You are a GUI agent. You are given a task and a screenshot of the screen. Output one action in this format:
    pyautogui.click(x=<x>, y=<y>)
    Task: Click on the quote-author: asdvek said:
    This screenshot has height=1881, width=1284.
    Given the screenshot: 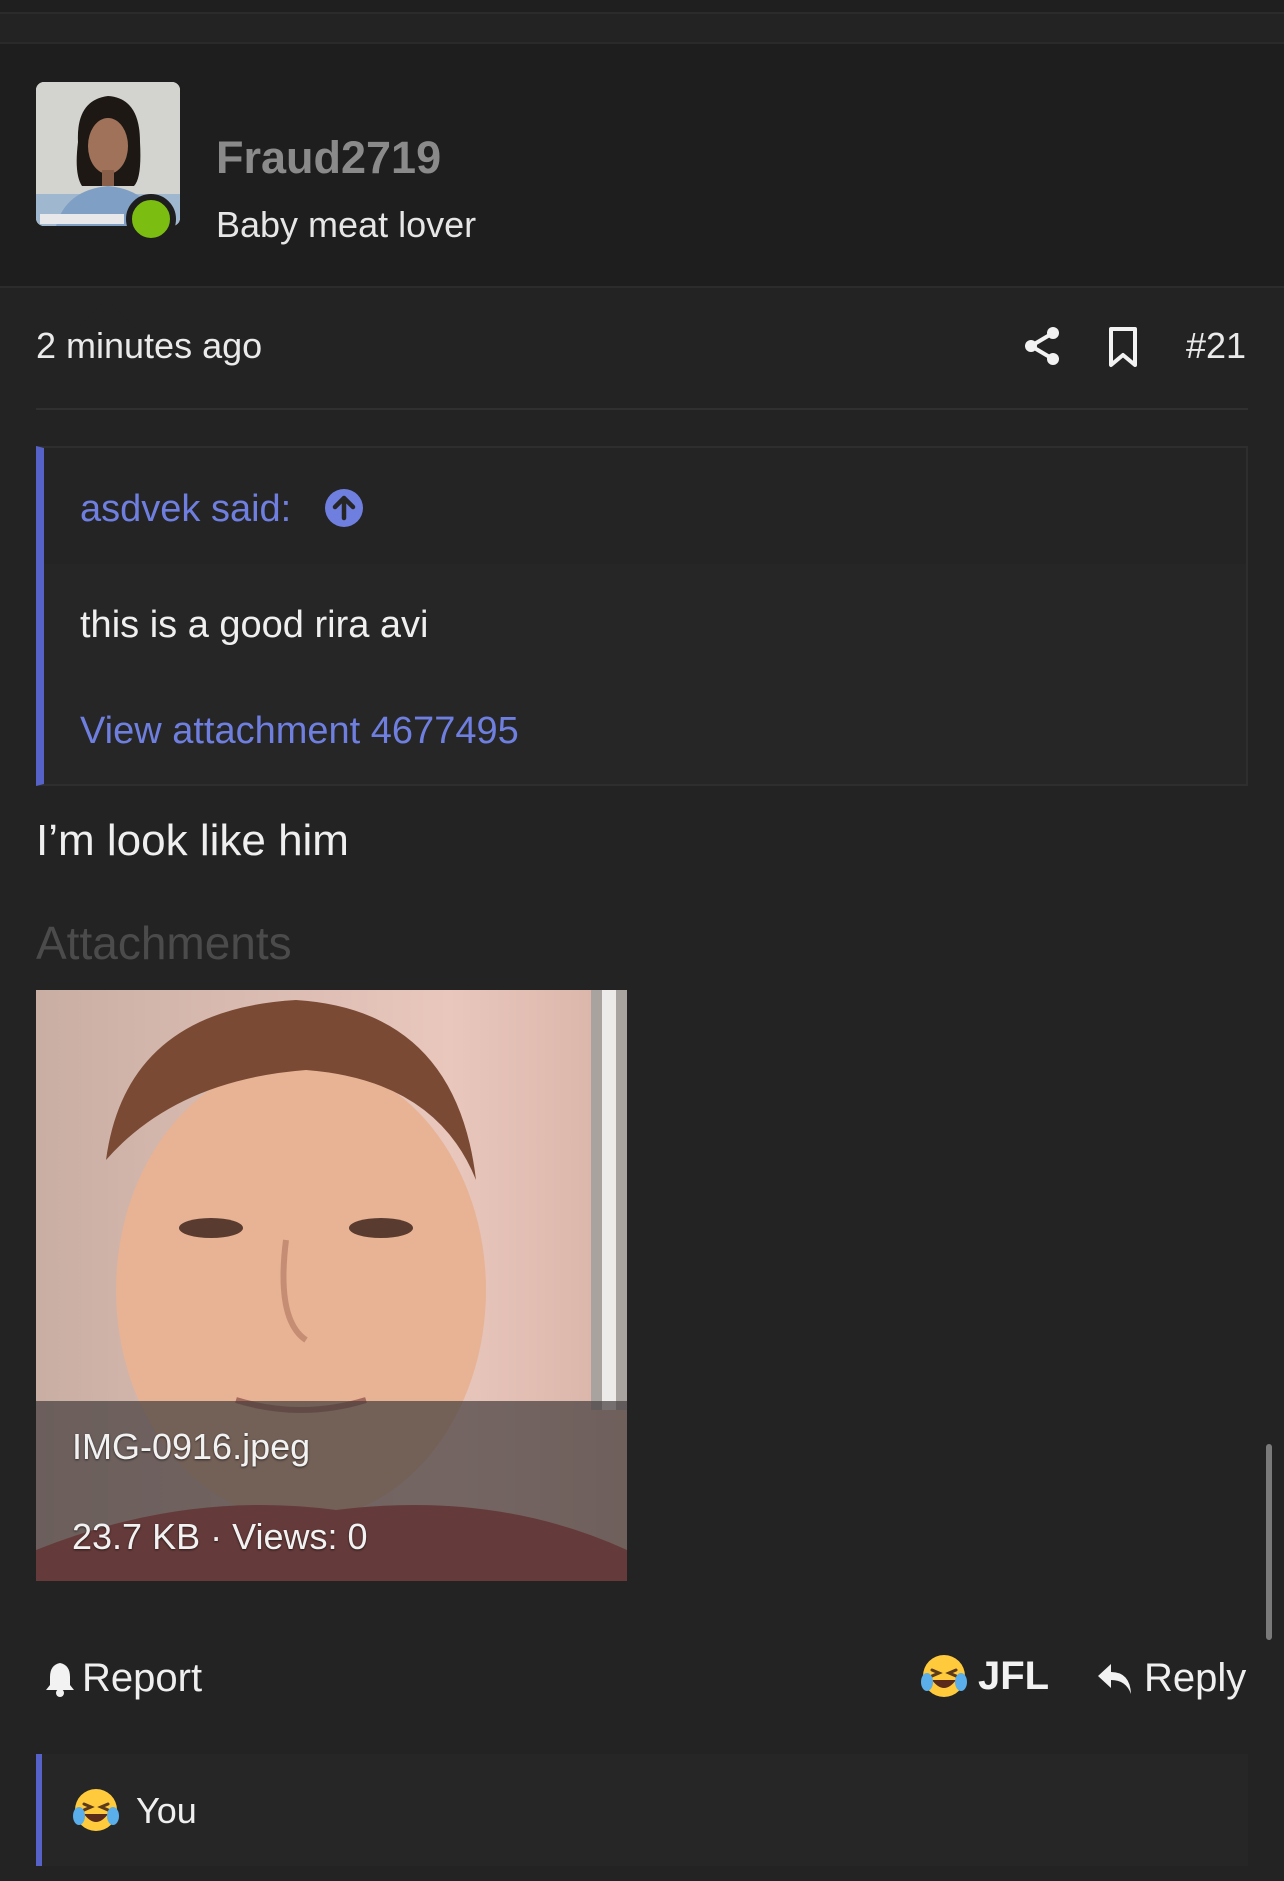 What is the action you would take?
    pyautogui.click(x=185, y=509)
    